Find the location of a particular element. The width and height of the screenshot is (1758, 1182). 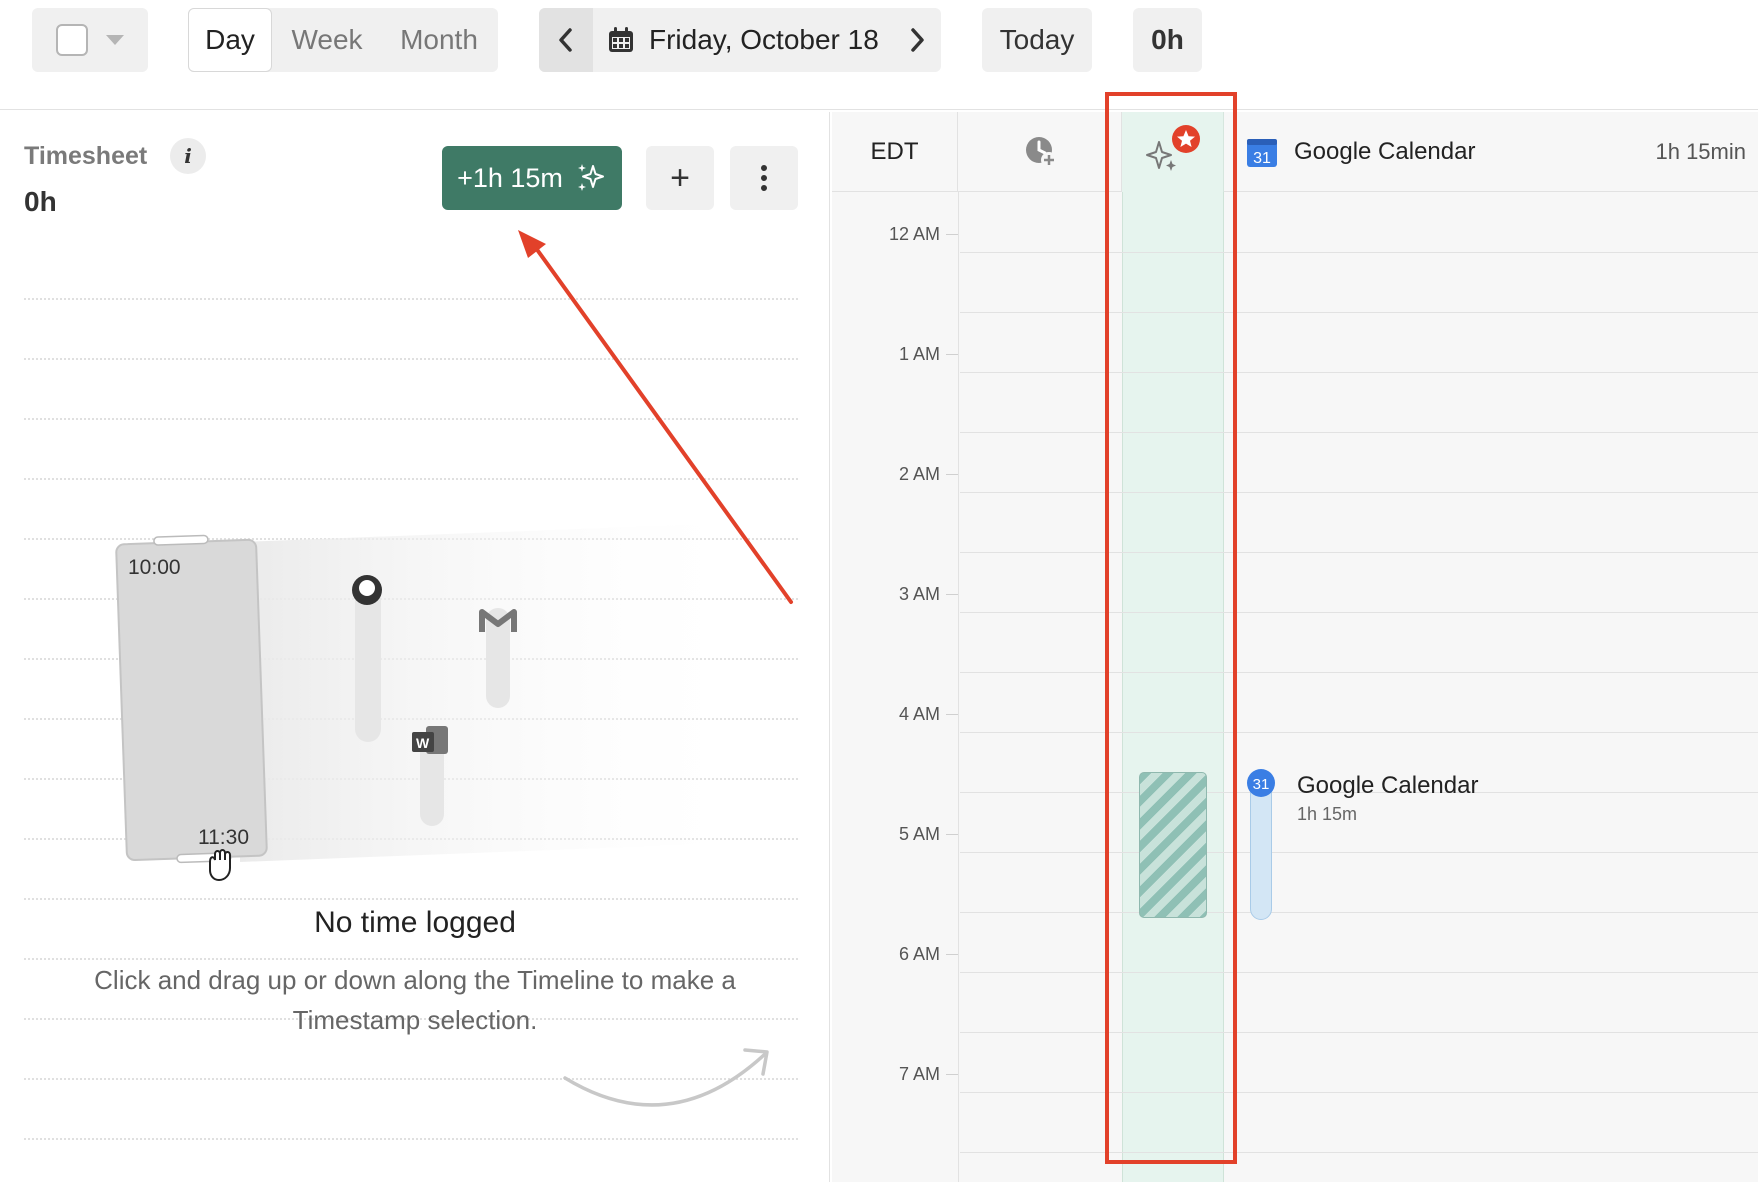

curved-arrow-icon is located at coordinates (665, 1079).